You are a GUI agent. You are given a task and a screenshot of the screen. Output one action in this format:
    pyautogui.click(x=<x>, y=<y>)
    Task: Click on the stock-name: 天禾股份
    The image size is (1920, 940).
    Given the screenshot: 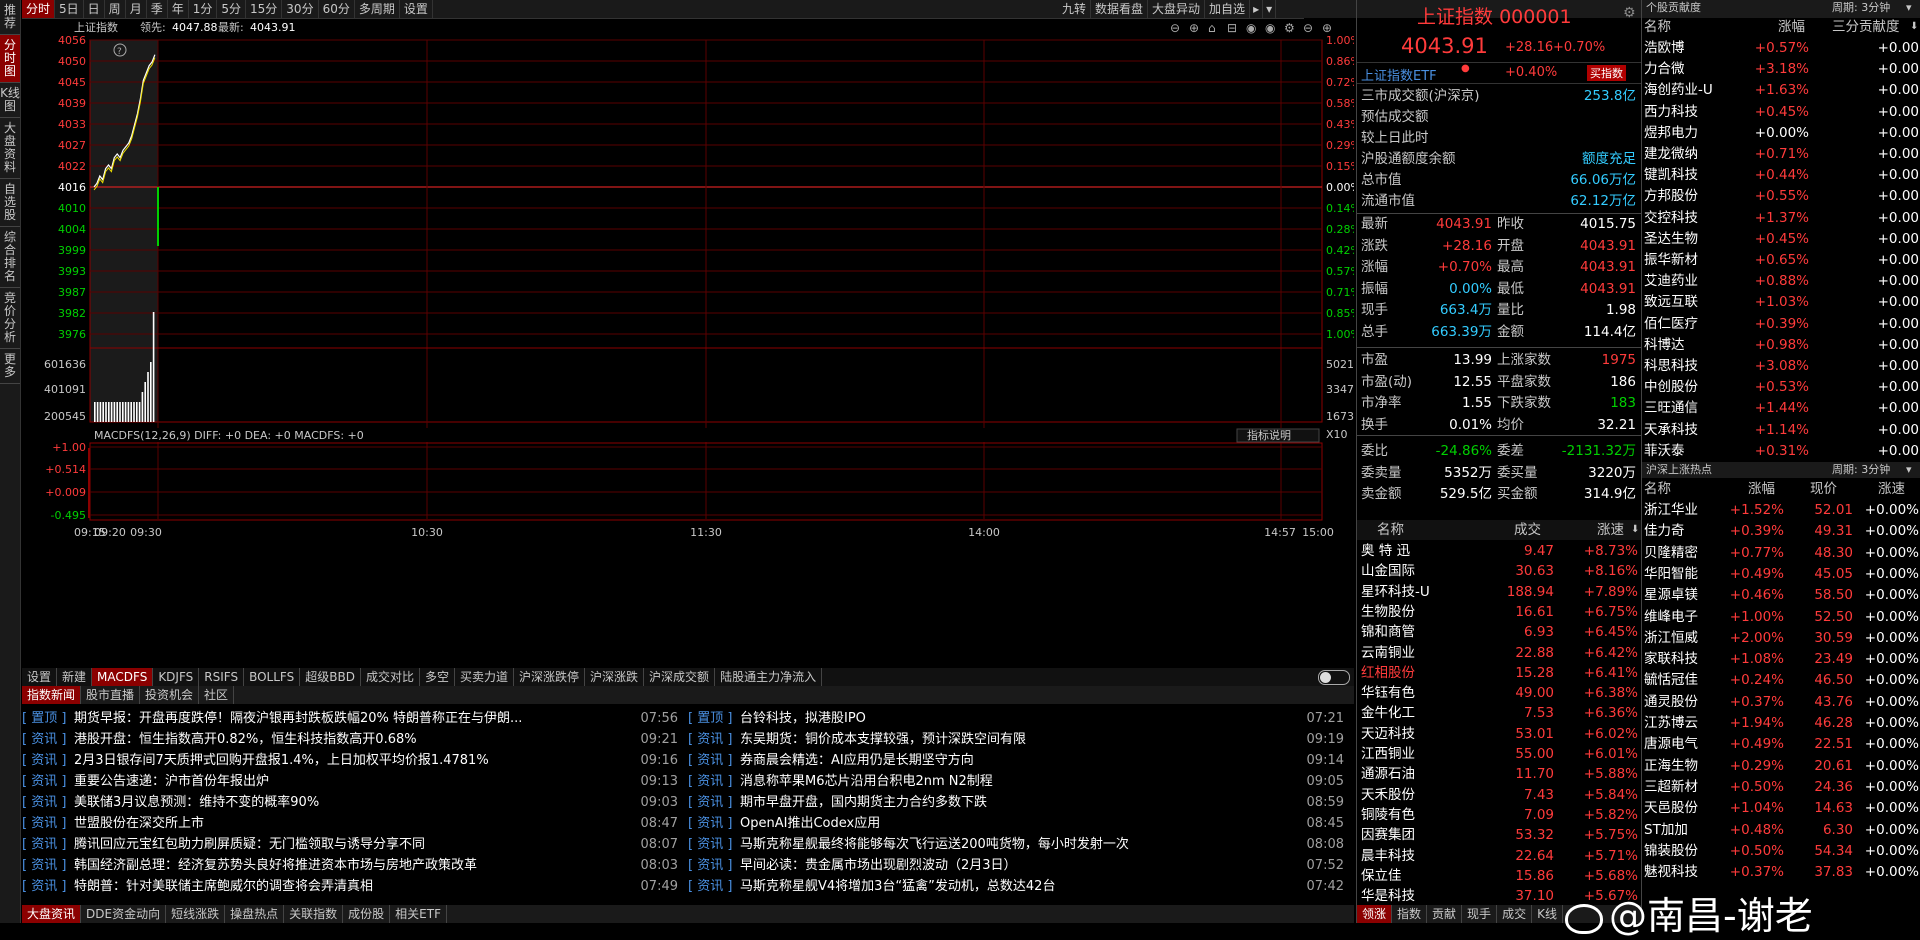 What is the action you would take?
    pyautogui.click(x=1388, y=795)
    